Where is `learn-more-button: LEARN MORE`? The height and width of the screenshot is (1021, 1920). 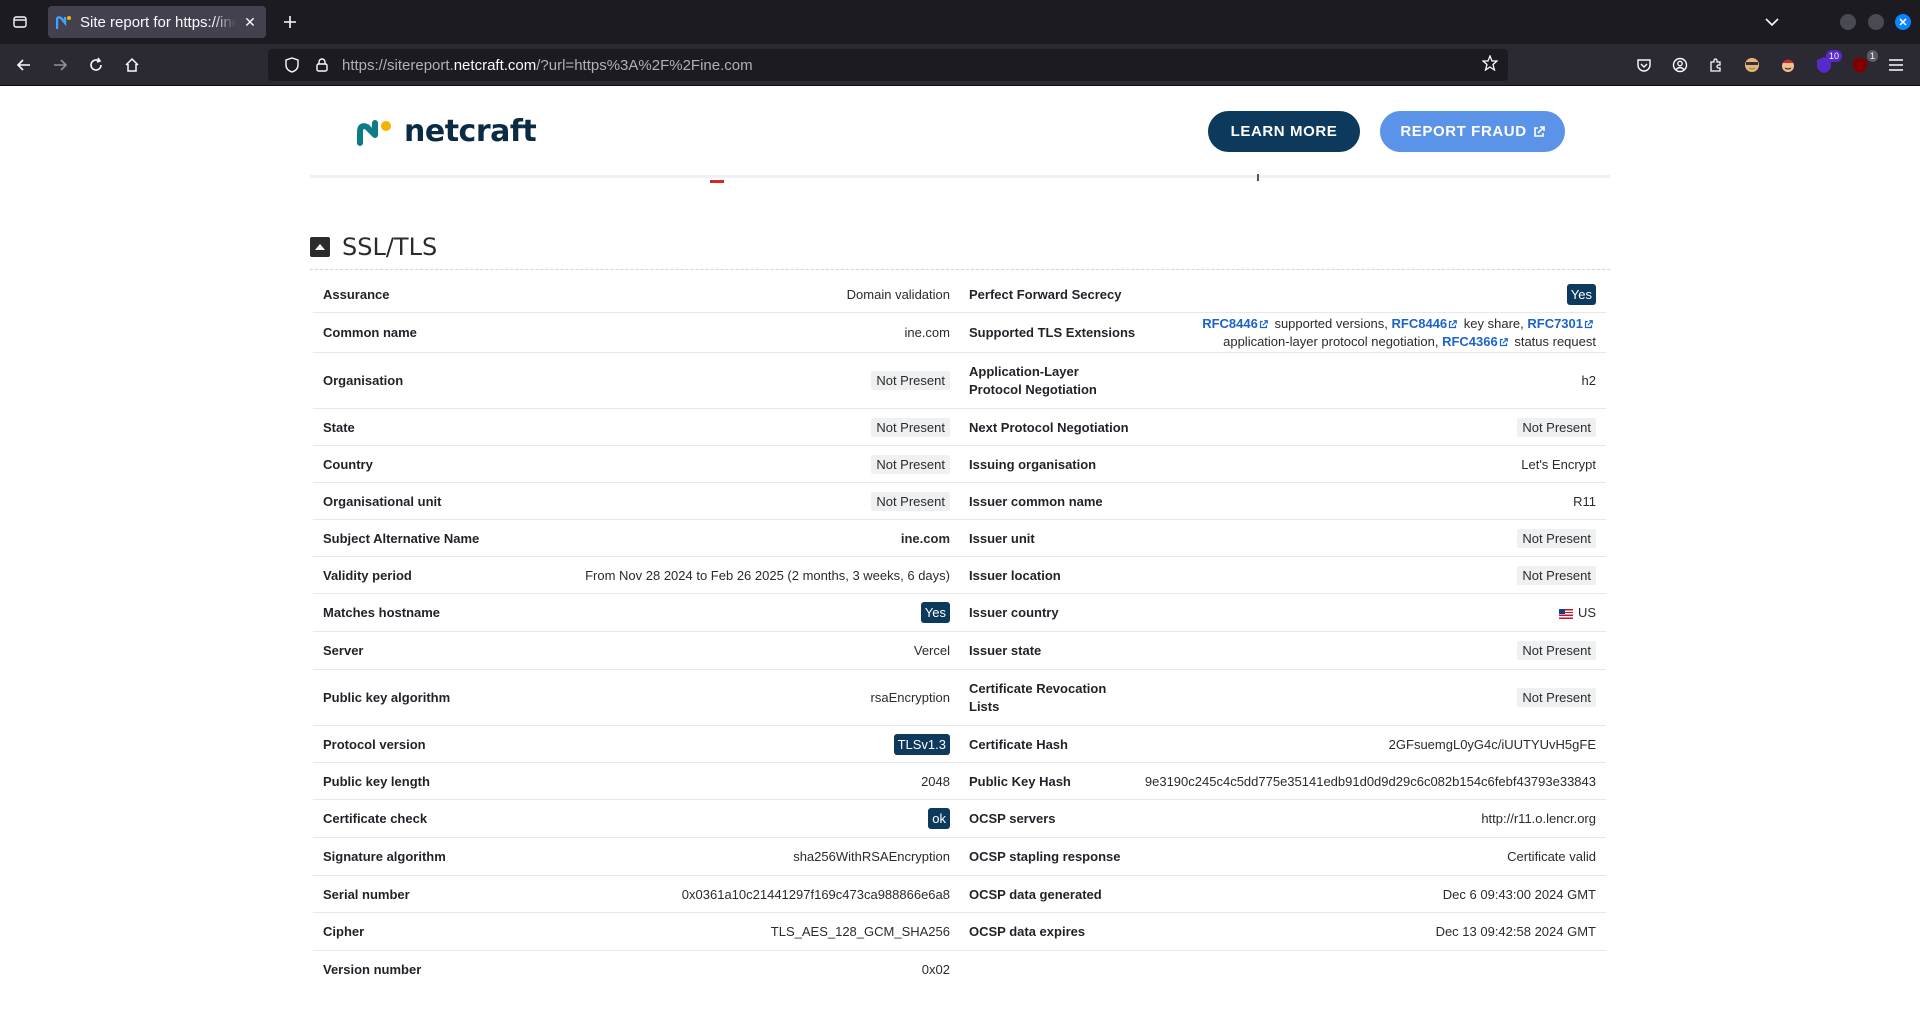
learn-more-button: LEARN MORE is located at coordinates (1284, 131).